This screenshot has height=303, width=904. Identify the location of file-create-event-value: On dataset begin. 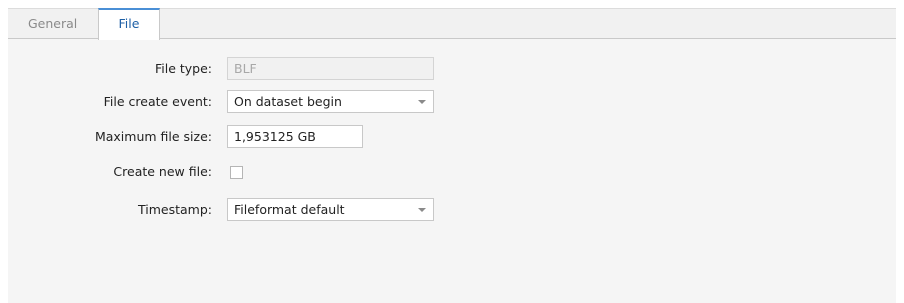
(288, 101).